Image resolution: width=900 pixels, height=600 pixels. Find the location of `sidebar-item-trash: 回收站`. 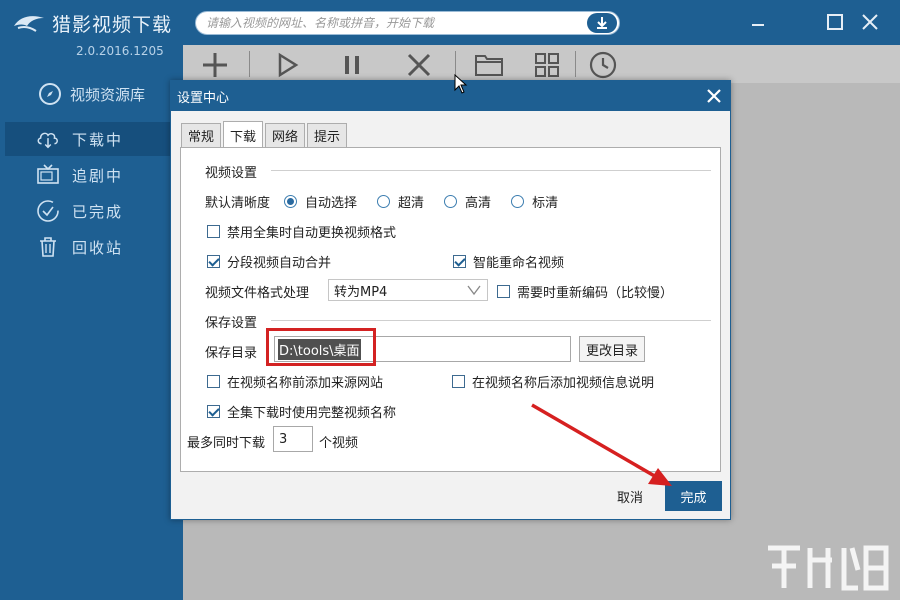

sidebar-item-trash: 回收站 is located at coordinates (91, 247).